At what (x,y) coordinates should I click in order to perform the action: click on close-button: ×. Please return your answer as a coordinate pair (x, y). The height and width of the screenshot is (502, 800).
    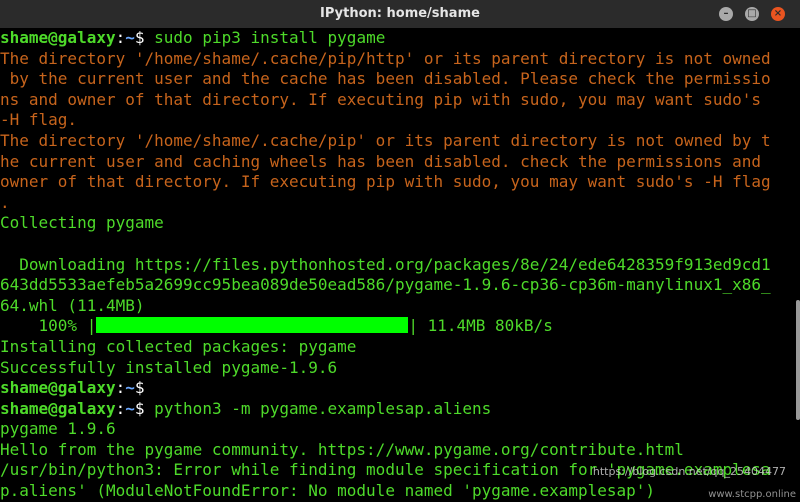
    Looking at the image, I should click on (778, 14).